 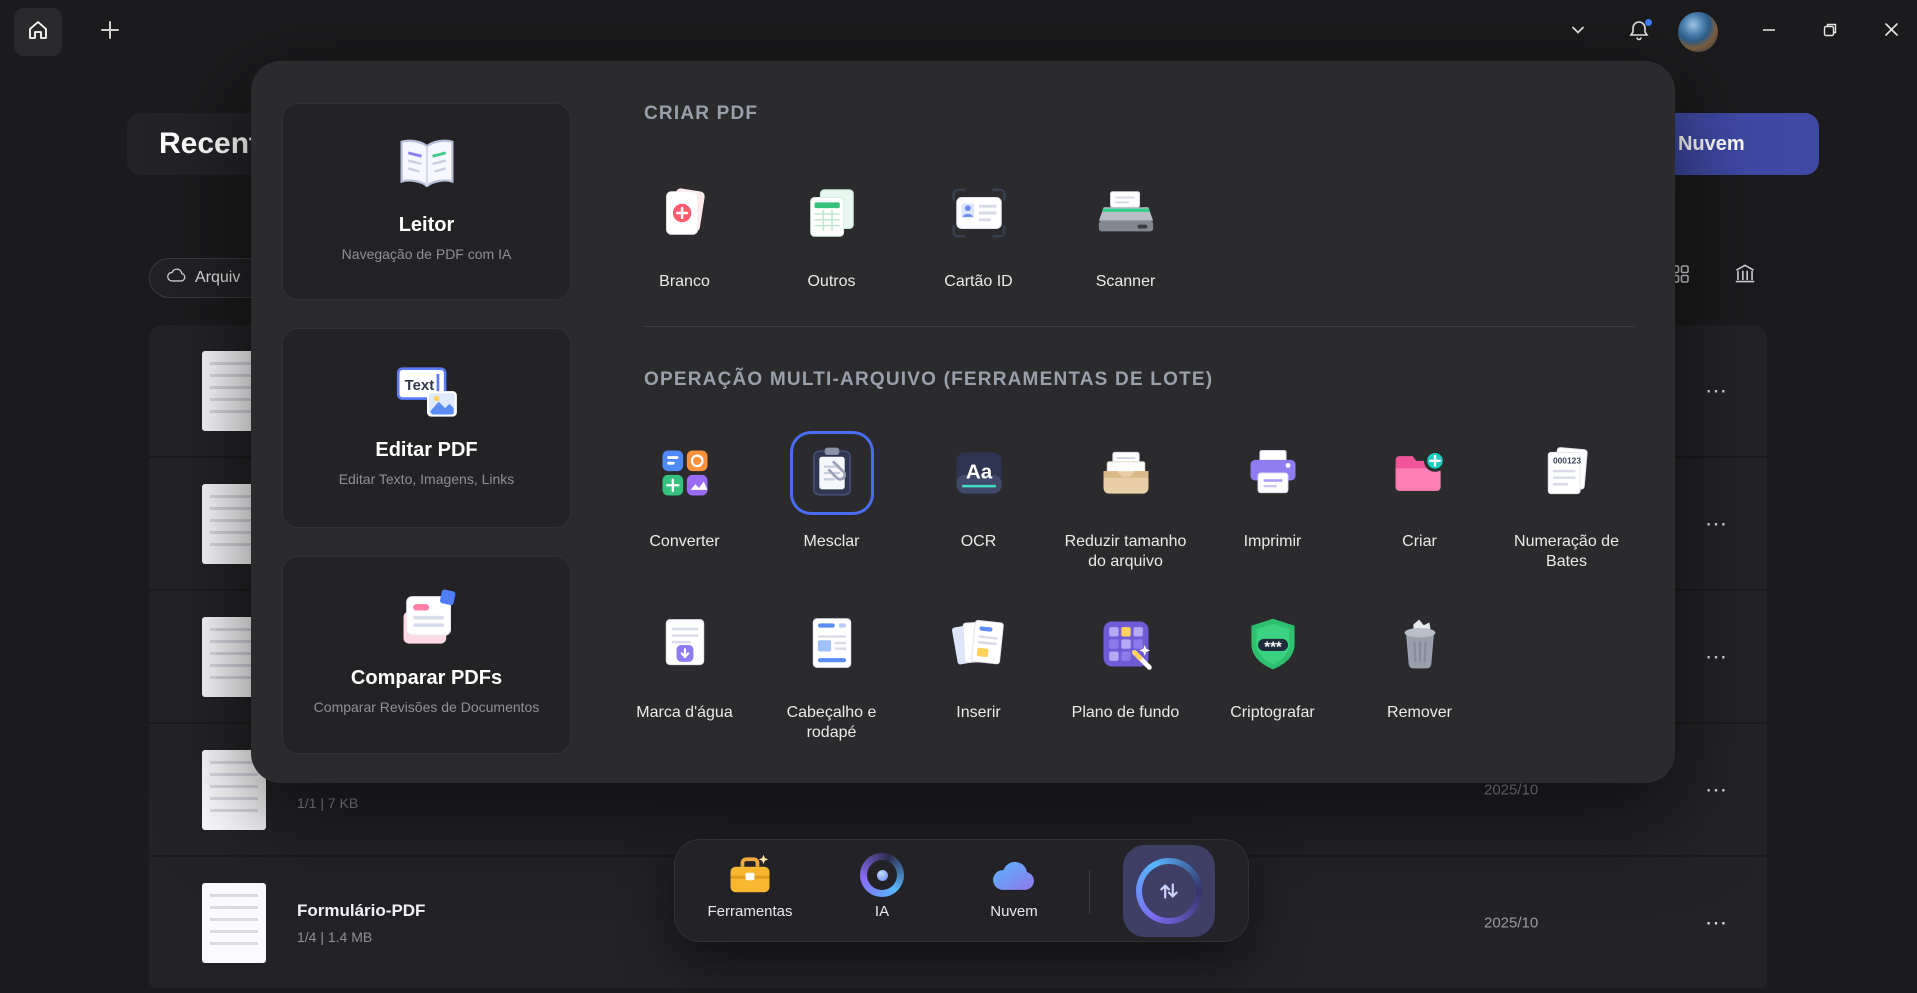 I want to click on book-icon, so click(x=427, y=165).